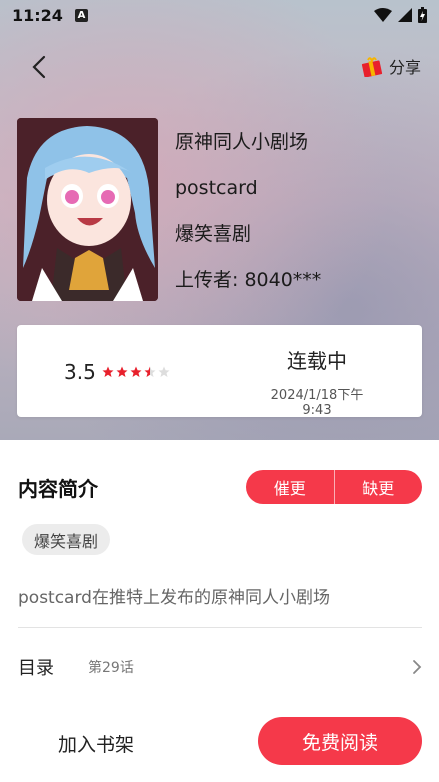  Describe the element at coordinates (219, 15) in the screenshot. I see `status-bar: 11:24 A` at that location.